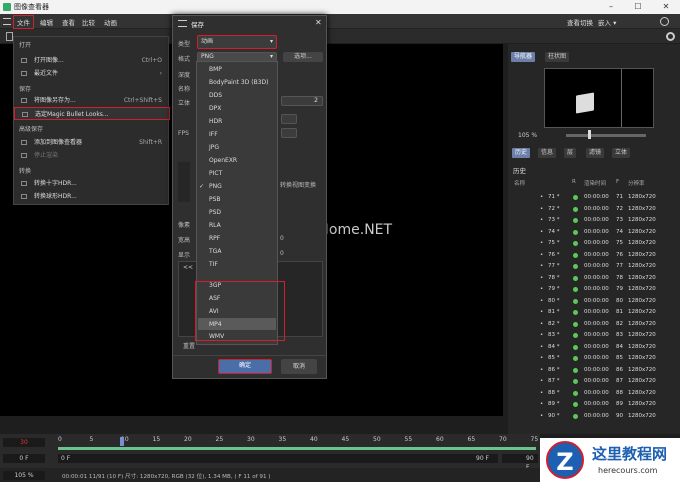 This screenshot has width=680, height=482. What do you see at coordinates (271, 41) in the screenshot?
I see `chevron-down-icon: ▾` at bounding box center [271, 41].